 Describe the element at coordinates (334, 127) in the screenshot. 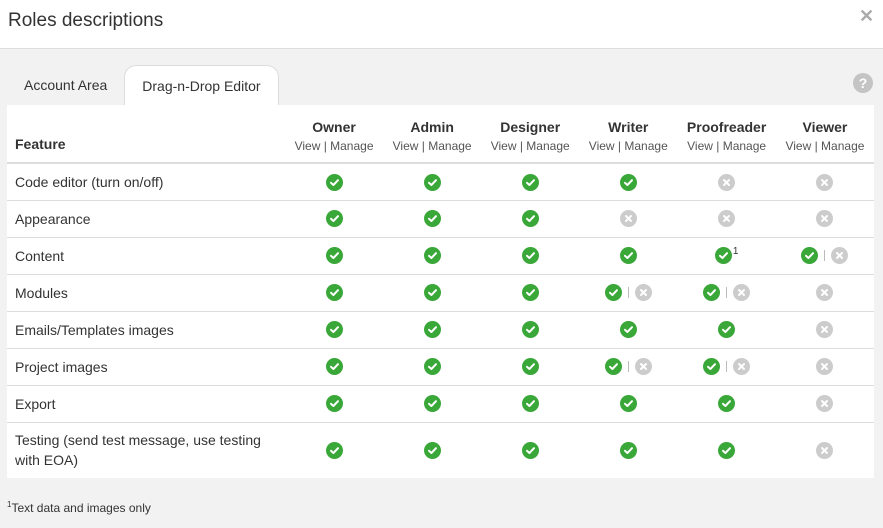

I see `role-name: Owner` at that location.